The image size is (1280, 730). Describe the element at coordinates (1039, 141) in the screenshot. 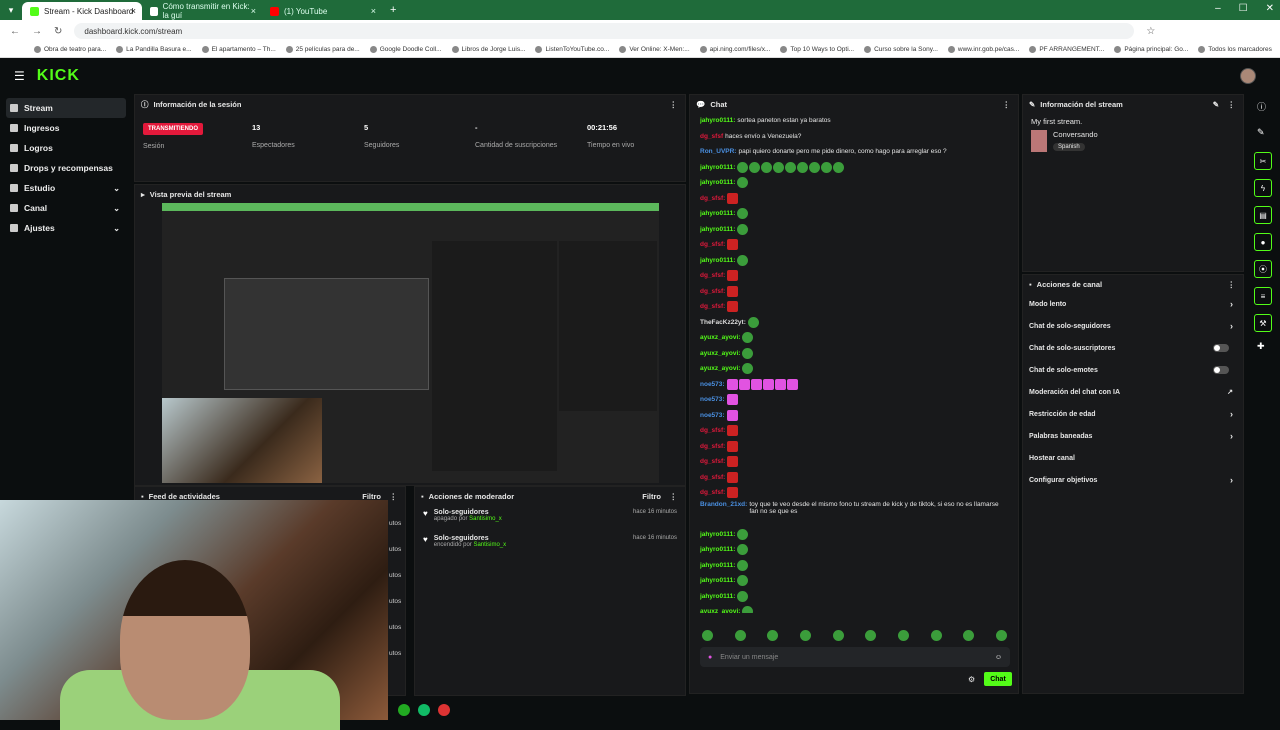

I see `category-thumbnail` at that location.